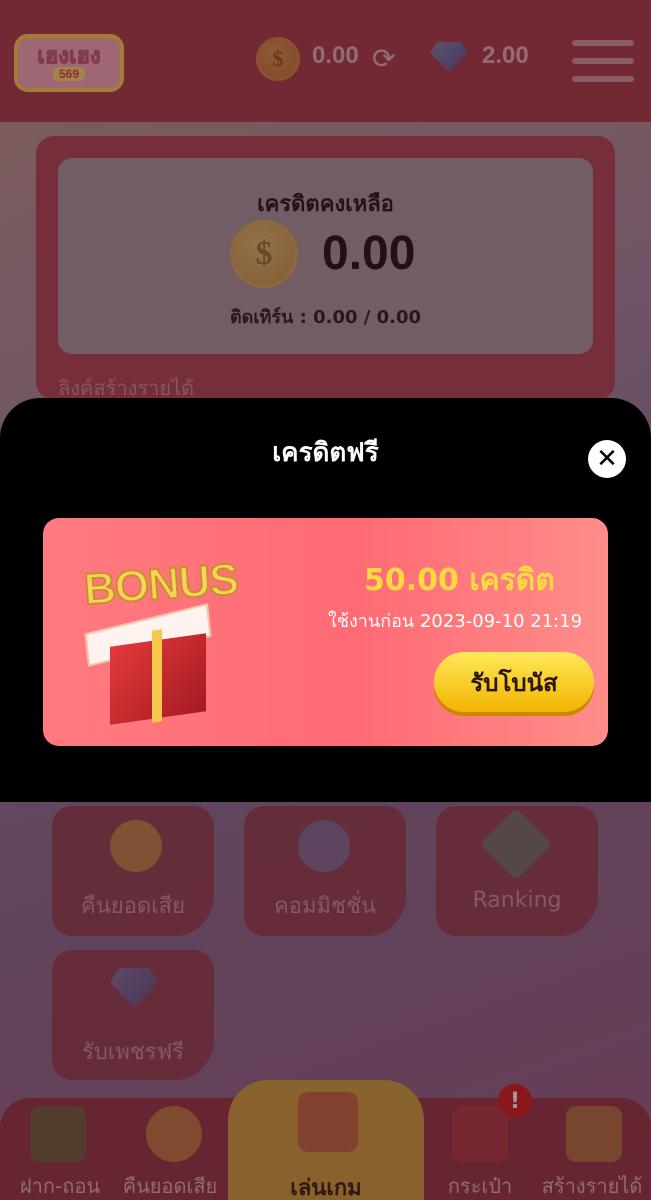 This screenshot has height=1200, width=651. Describe the element at coordinates (459, 580) in the screenshot. I see `bonus-amount: 50.00 เครดิต` at that location.